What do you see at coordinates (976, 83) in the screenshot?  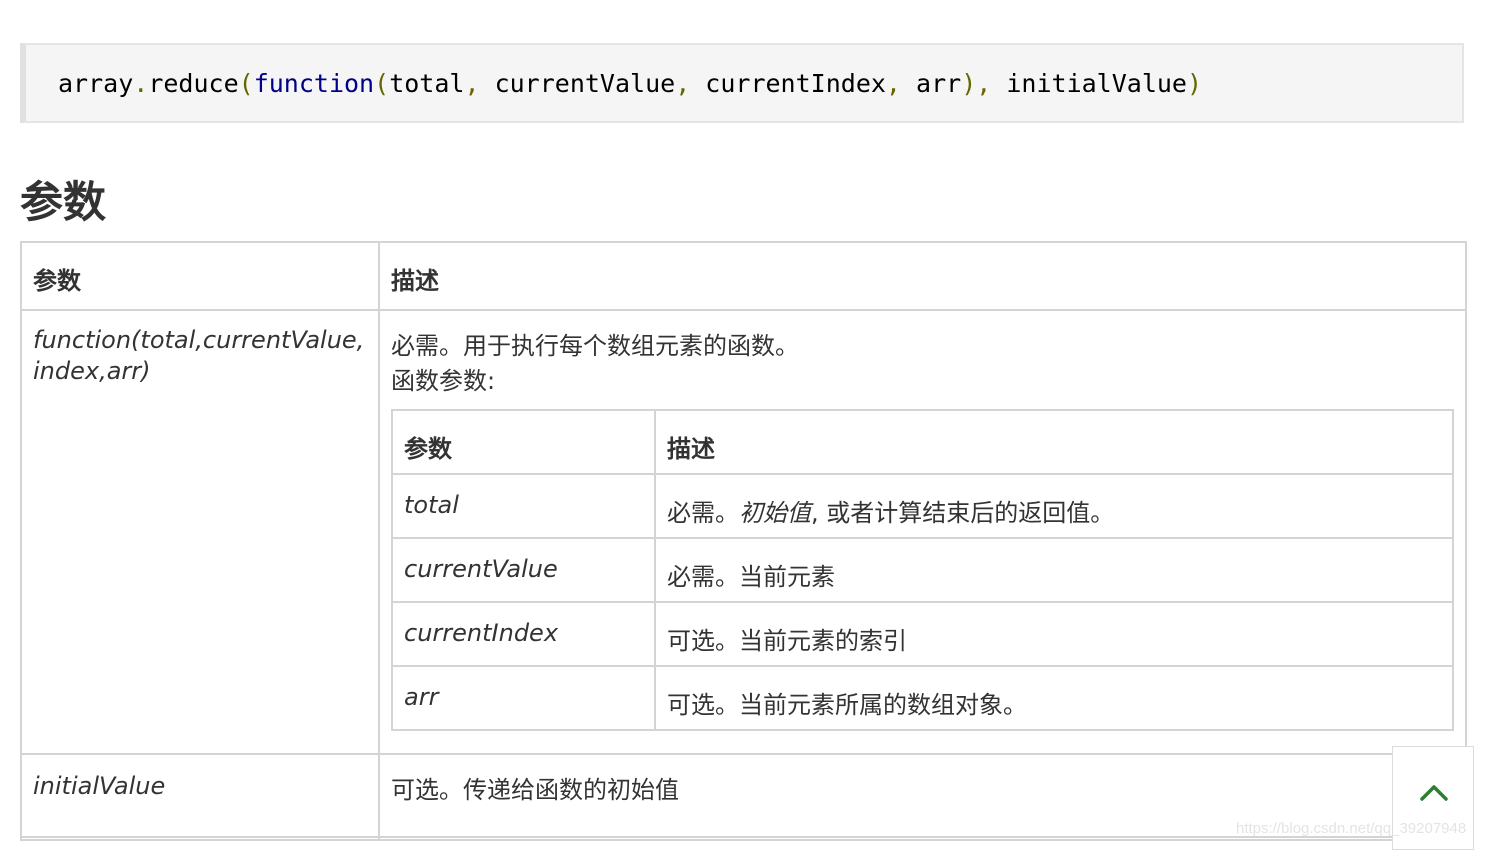 I see `code-paren: ),` at bounding box center [976, 83].